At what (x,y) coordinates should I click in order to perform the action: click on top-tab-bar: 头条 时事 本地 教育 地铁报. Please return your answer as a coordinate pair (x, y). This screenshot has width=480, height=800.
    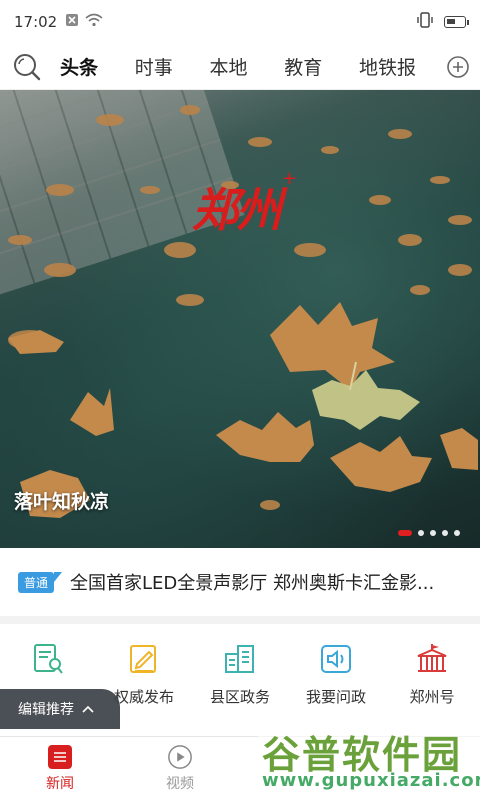
    Looking at the image, I should click on (240, 67).